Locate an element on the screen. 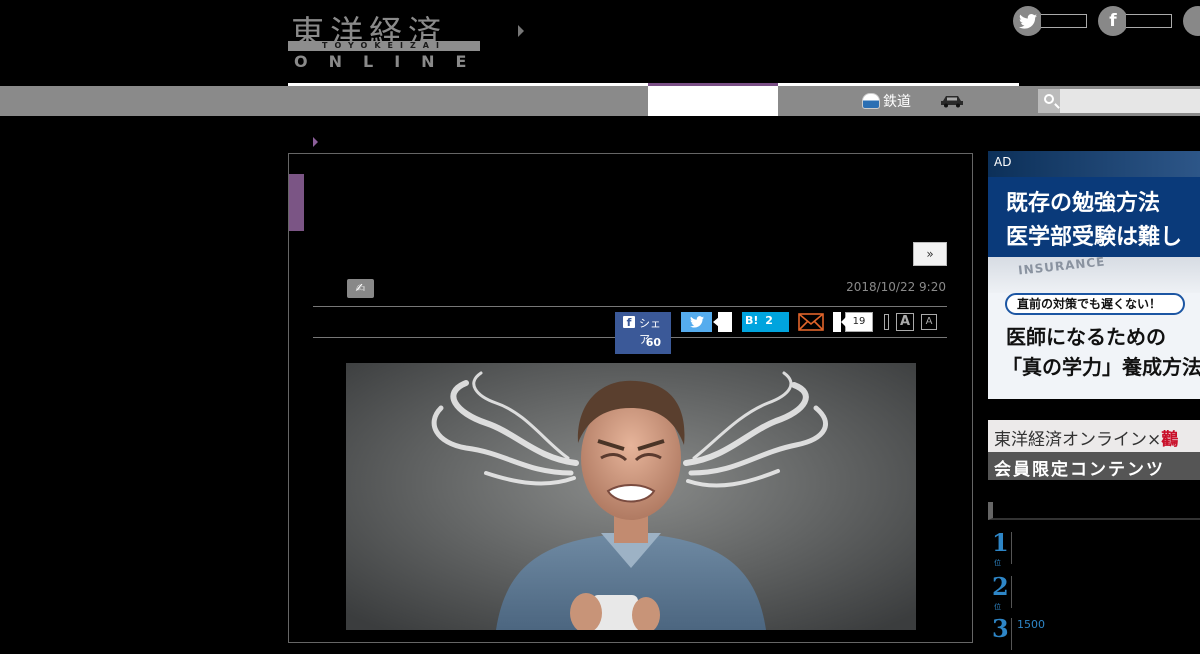 Image resolution: width=1200 pixels, height=654 pixels. hatena-bookmark-button: B! 2 is located at coordinates (765, 322).